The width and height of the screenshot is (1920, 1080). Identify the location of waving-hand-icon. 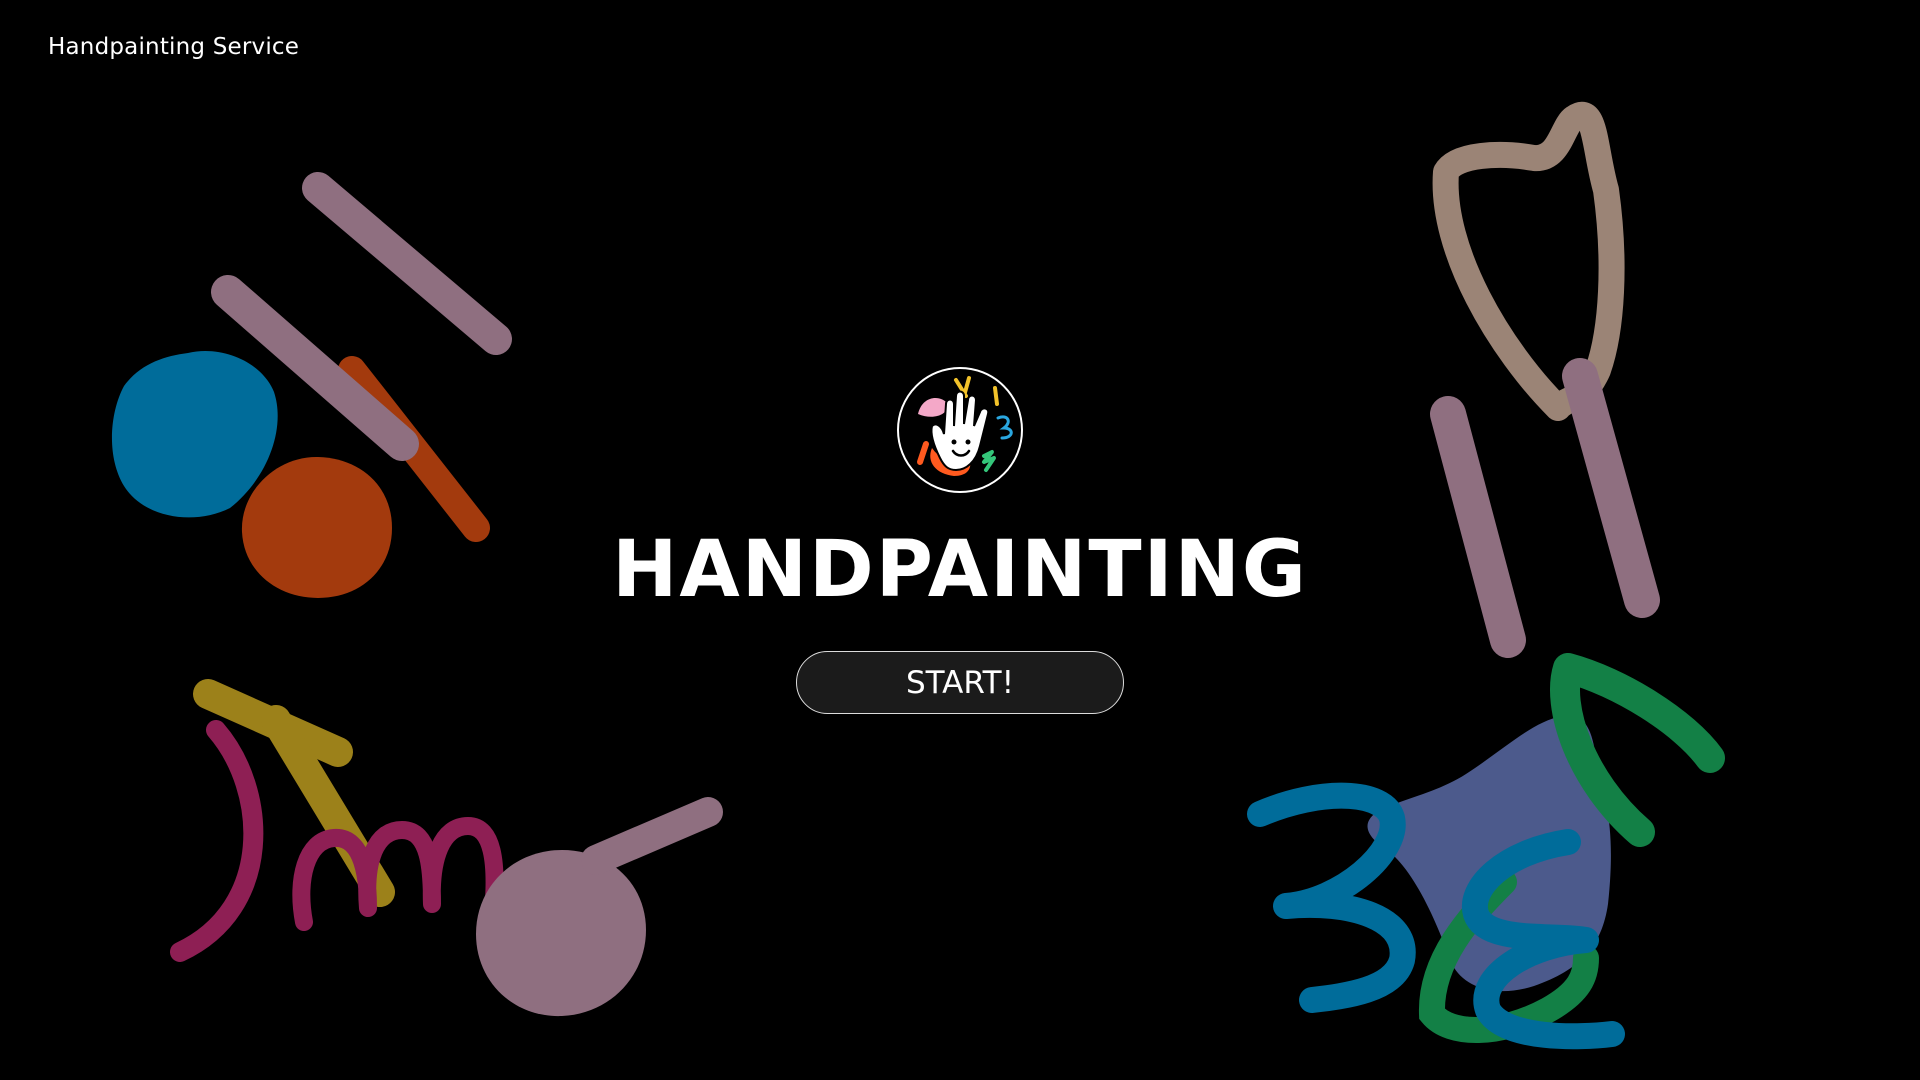
(960, 430).